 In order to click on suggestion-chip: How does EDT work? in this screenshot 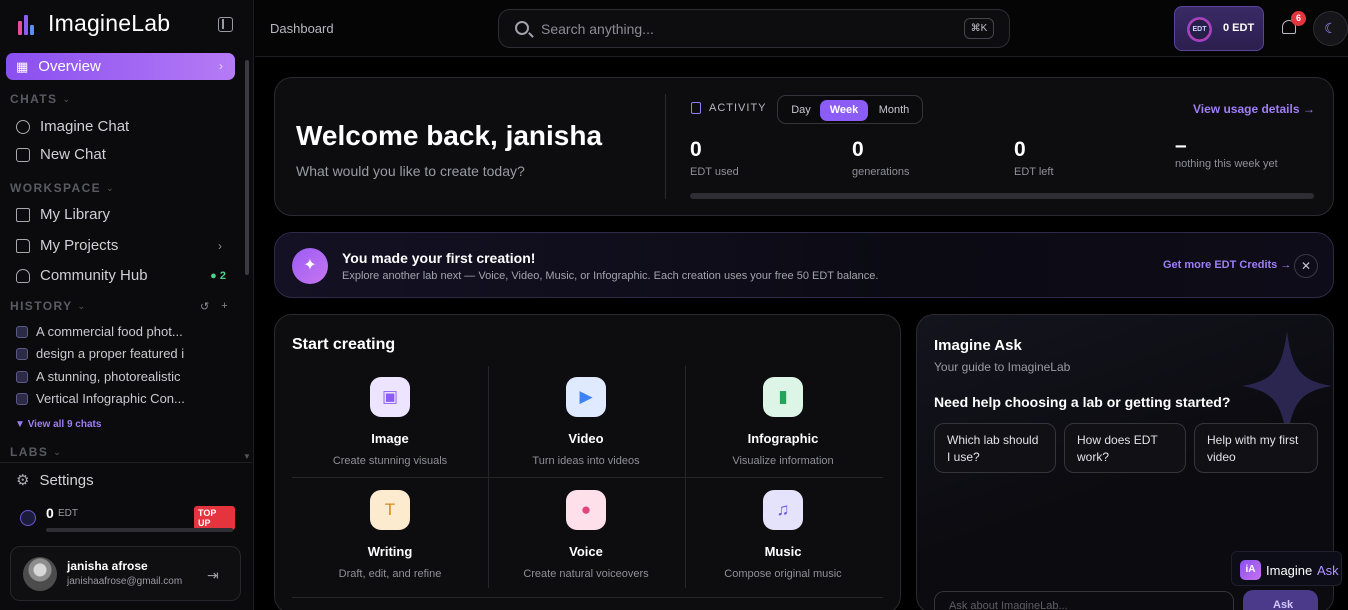, I will do `click(1125, 448)`.